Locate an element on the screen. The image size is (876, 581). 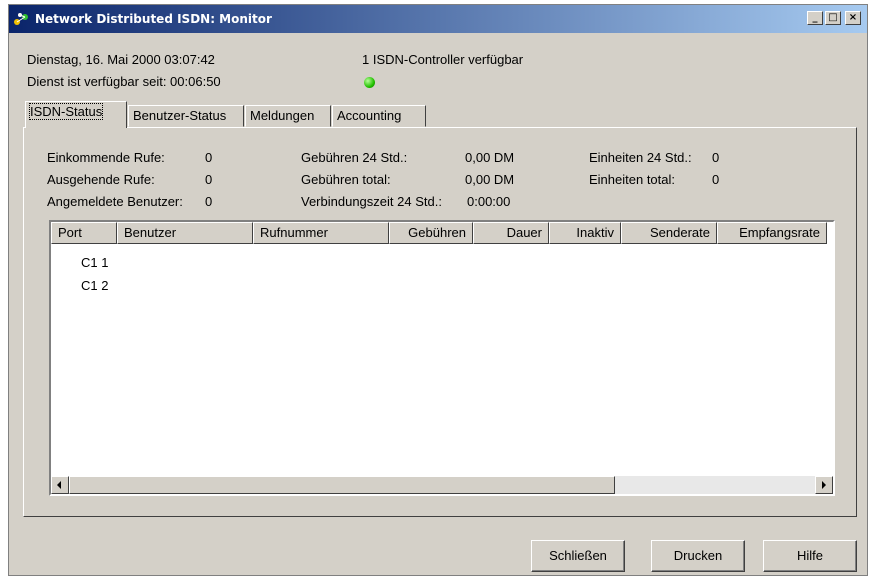
logged-users-value: 0 is located at coordinates (209, 201).